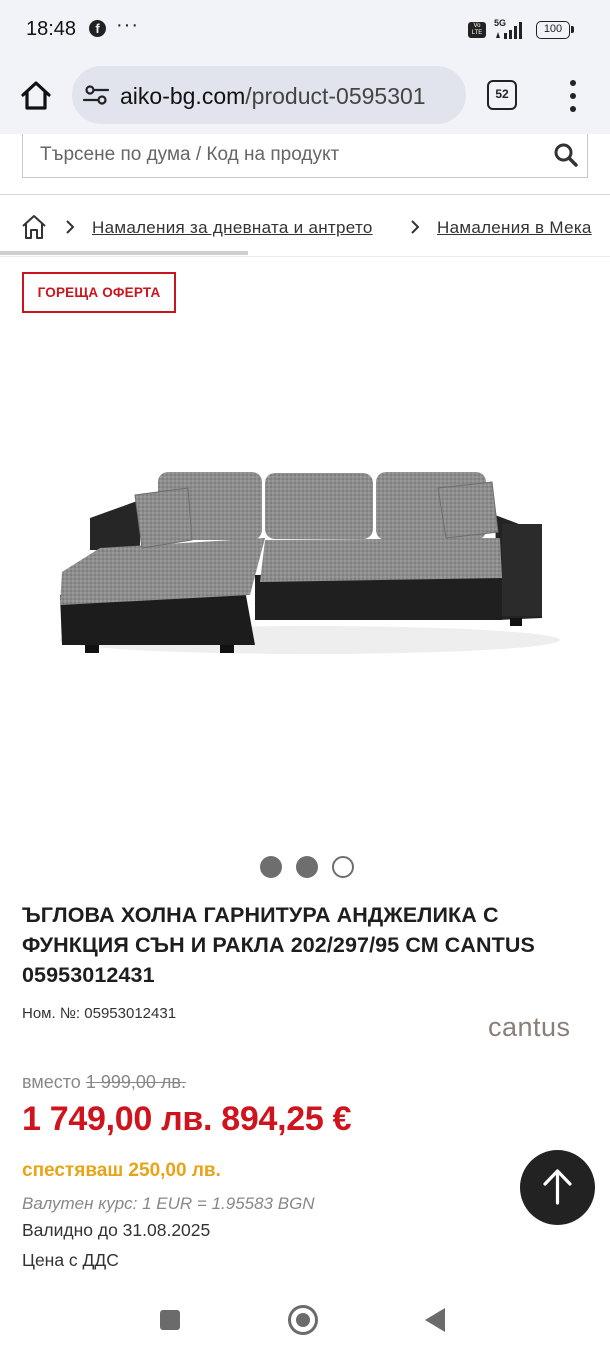  What do you see at coordinates (96, 95) in the screenshot?
I see `site-settings-icon` at bounding box center [96, 95].